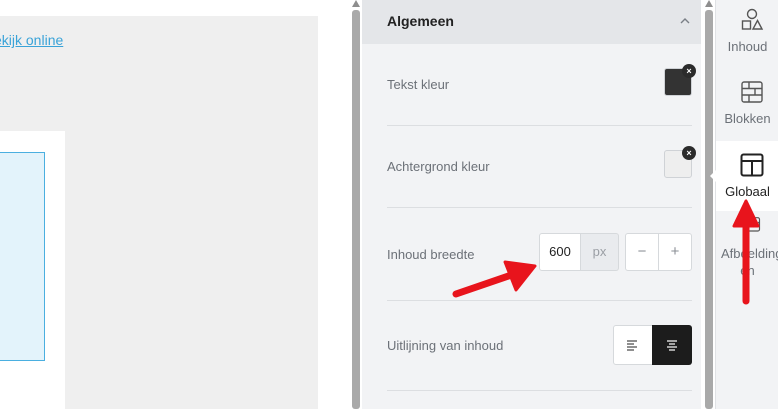 Image resolution: width=778 pixels, height=409 pixels. Describe the element at coordinates (438, 166) in the screenshot. I see `background-color-label: Achtergrond kleur` at that location.